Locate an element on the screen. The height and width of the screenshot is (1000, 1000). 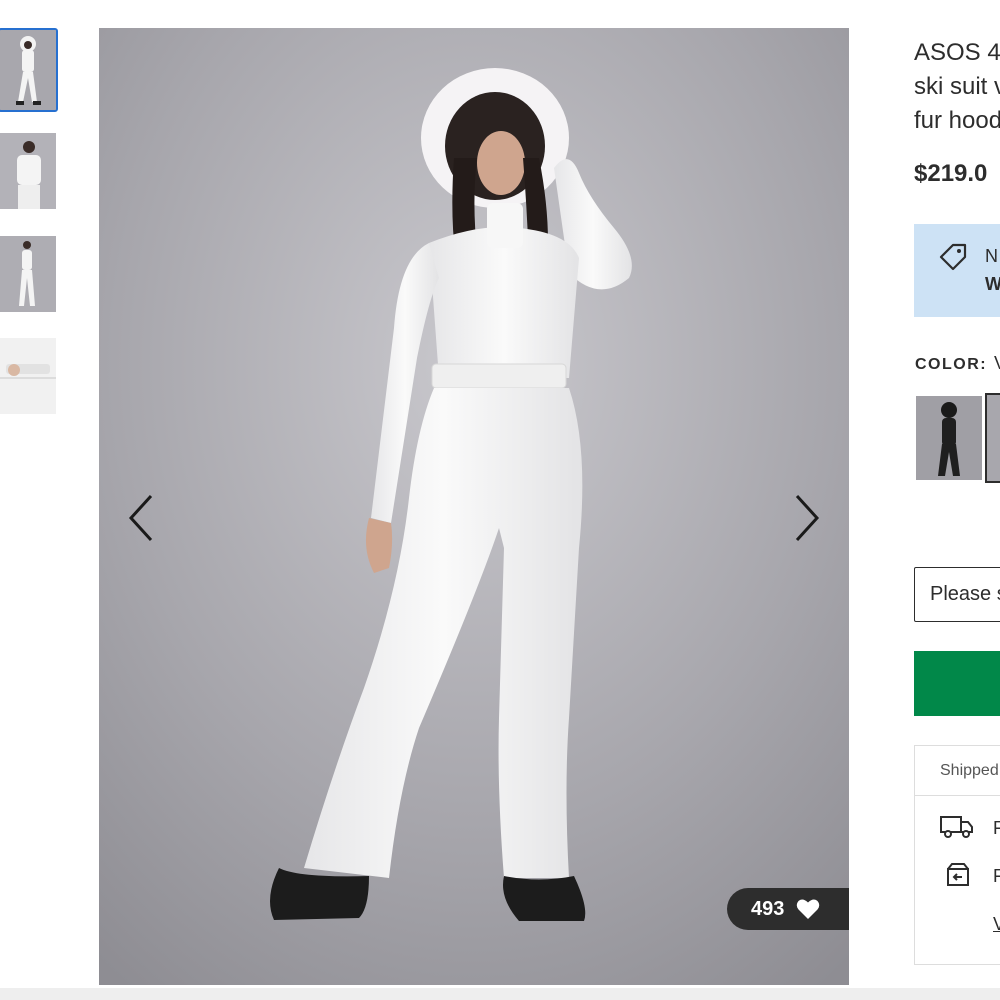
previous-image-button is located at coordinates (143, 518).